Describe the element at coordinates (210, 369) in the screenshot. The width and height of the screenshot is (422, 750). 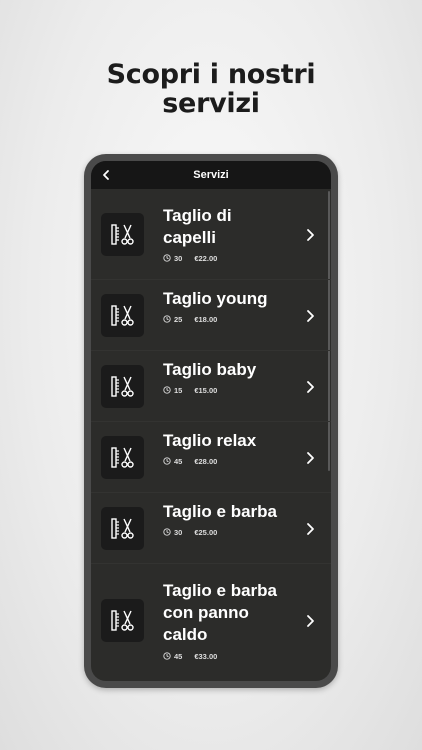
I see `service-name-line: Taglio baby` at that location.